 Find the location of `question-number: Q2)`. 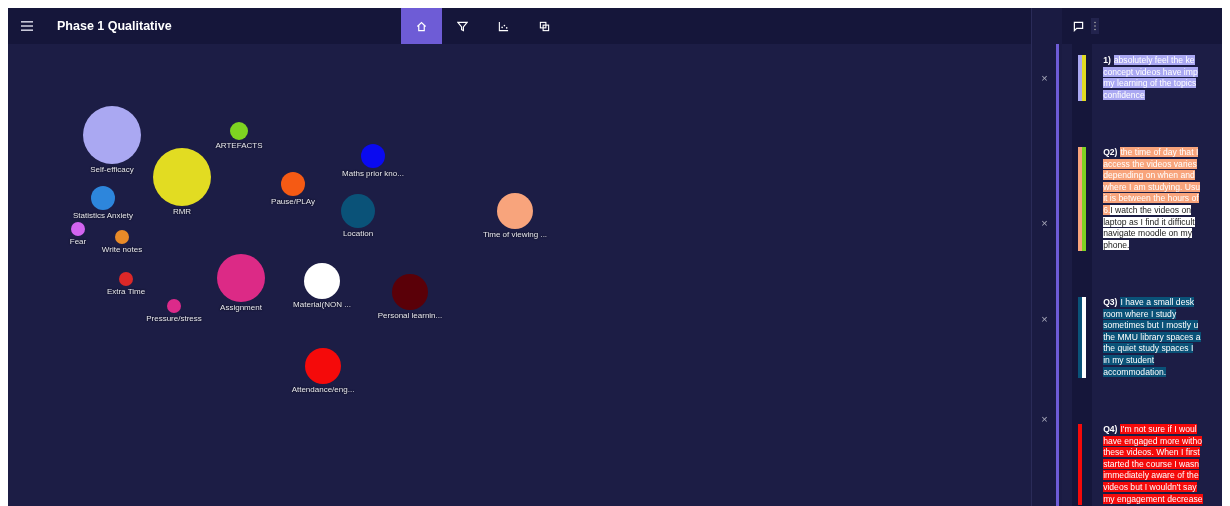

question-number: Q2) is located at coordinates (1110, 152).